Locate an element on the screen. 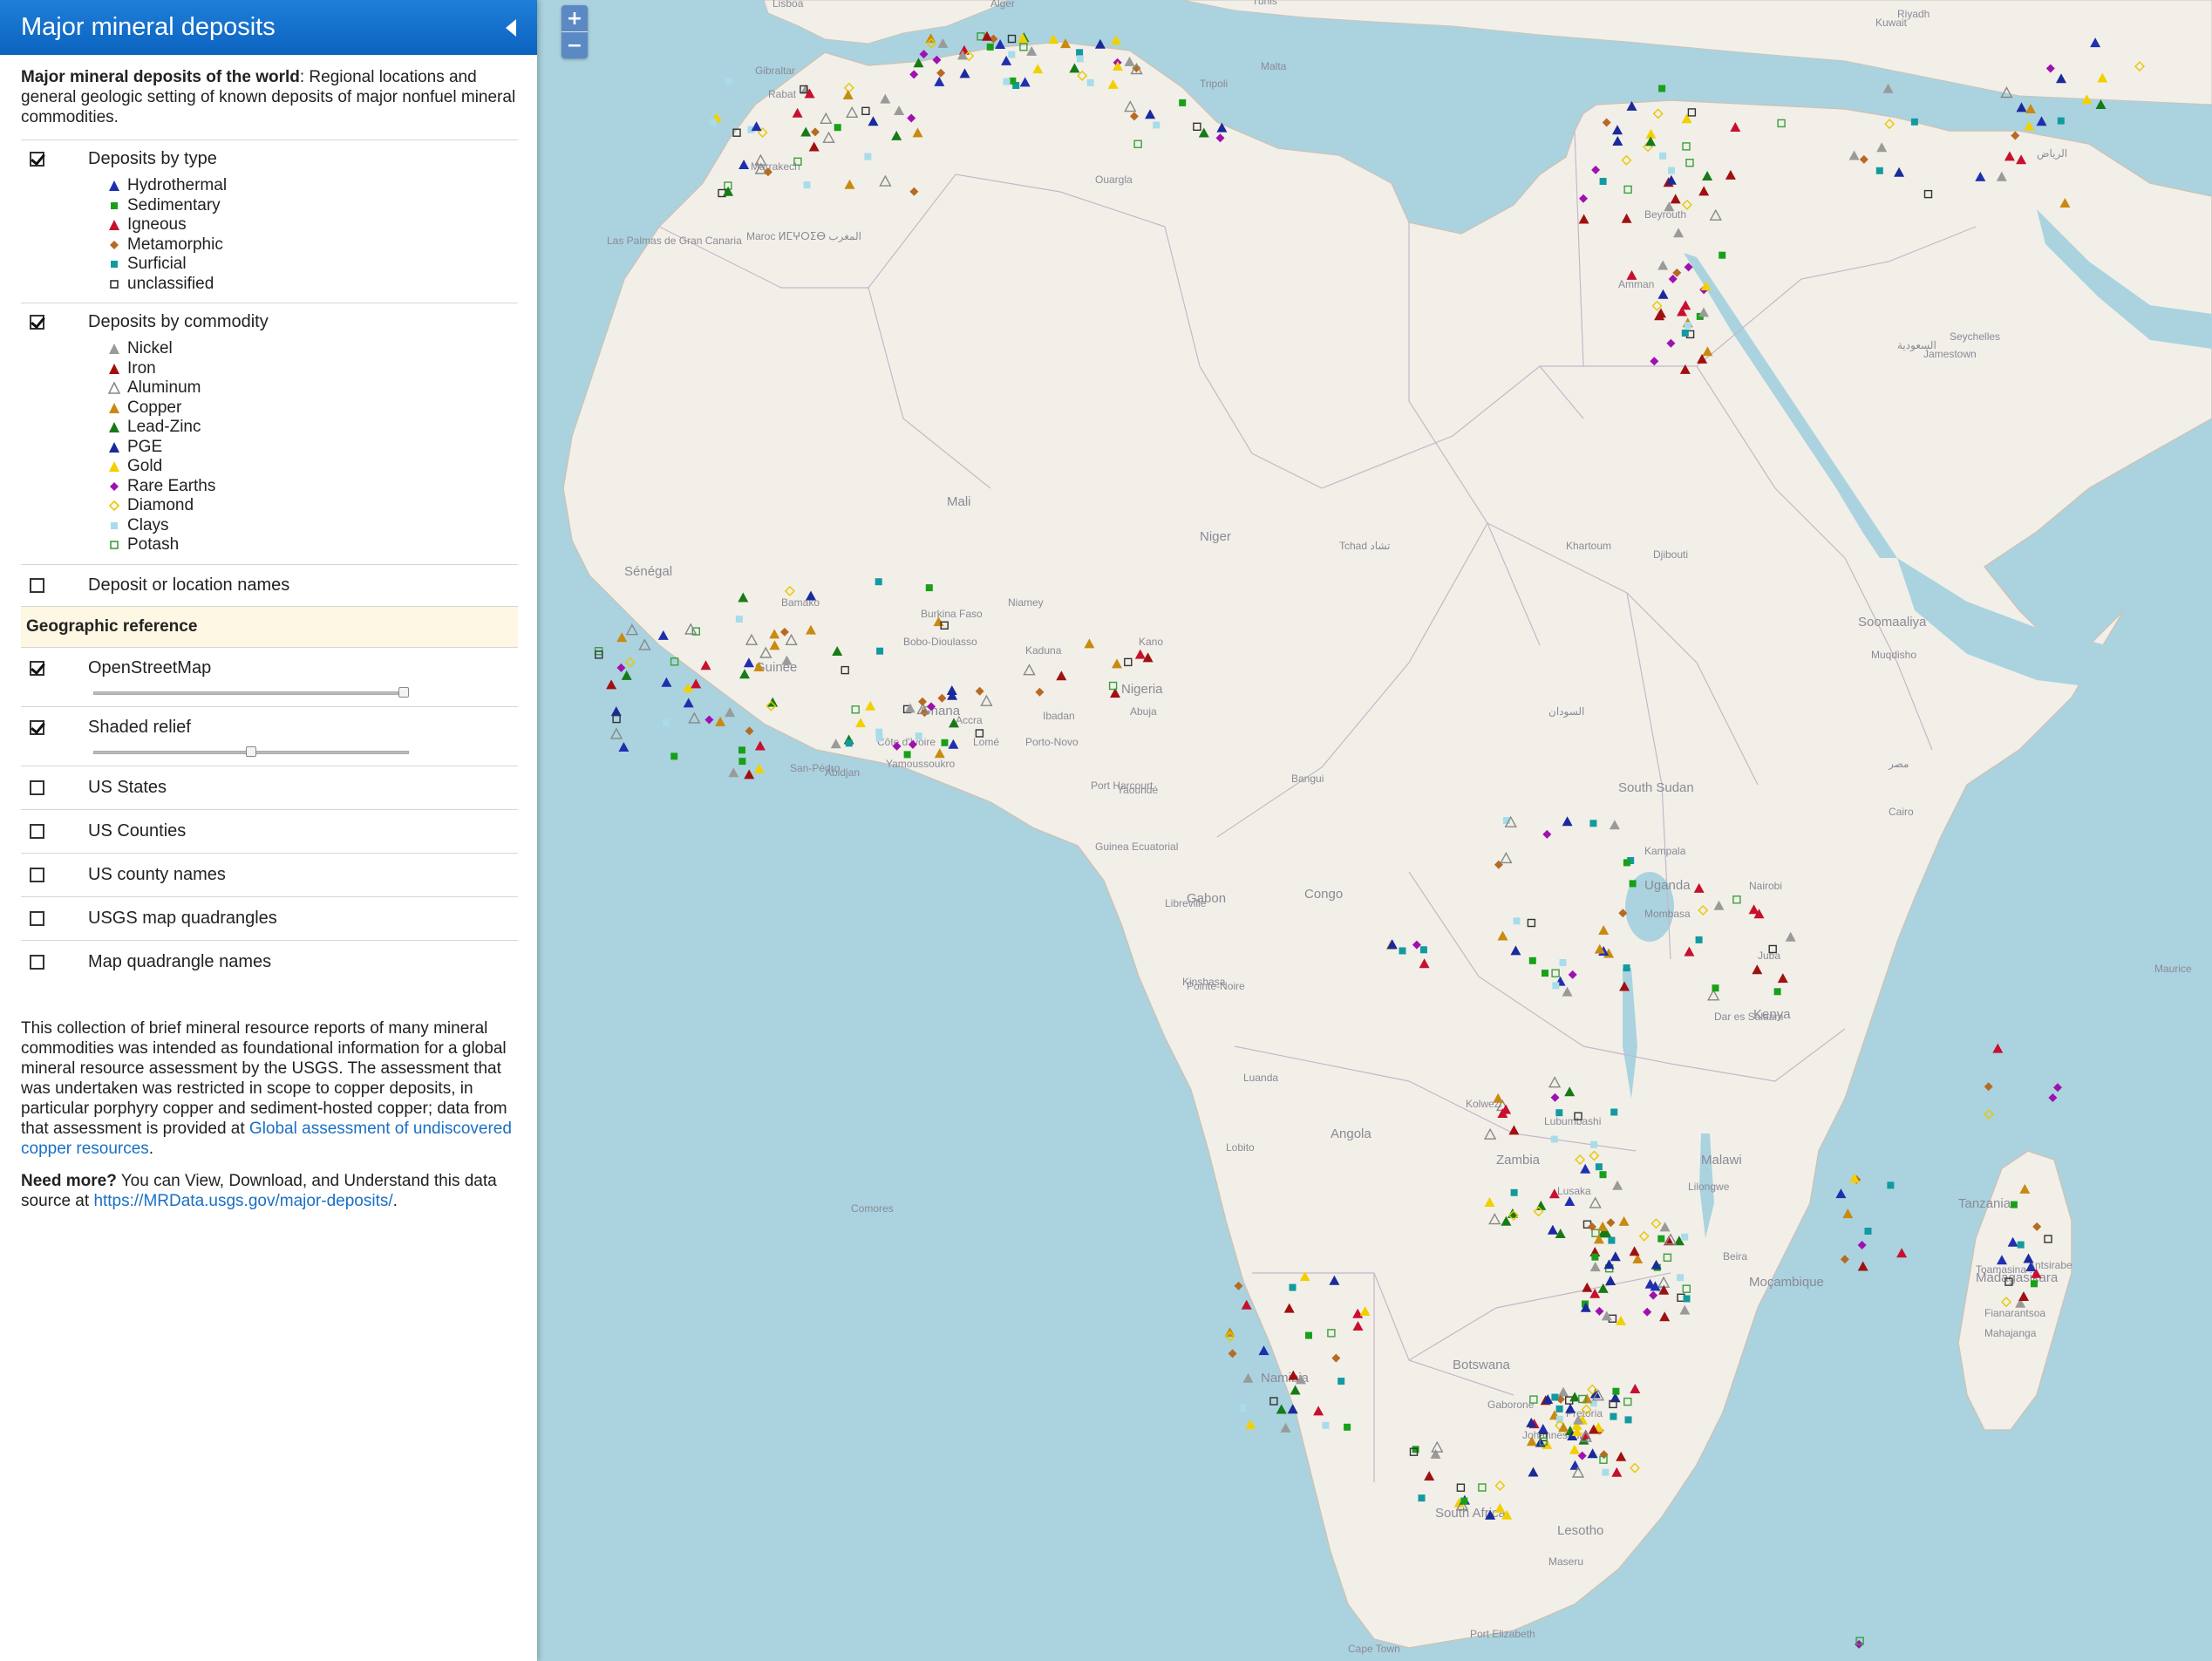 Image resolution: width=2212 pixels, height=1661 pixels. shaded-relief-checkbox is located at coordinates (37, 727).